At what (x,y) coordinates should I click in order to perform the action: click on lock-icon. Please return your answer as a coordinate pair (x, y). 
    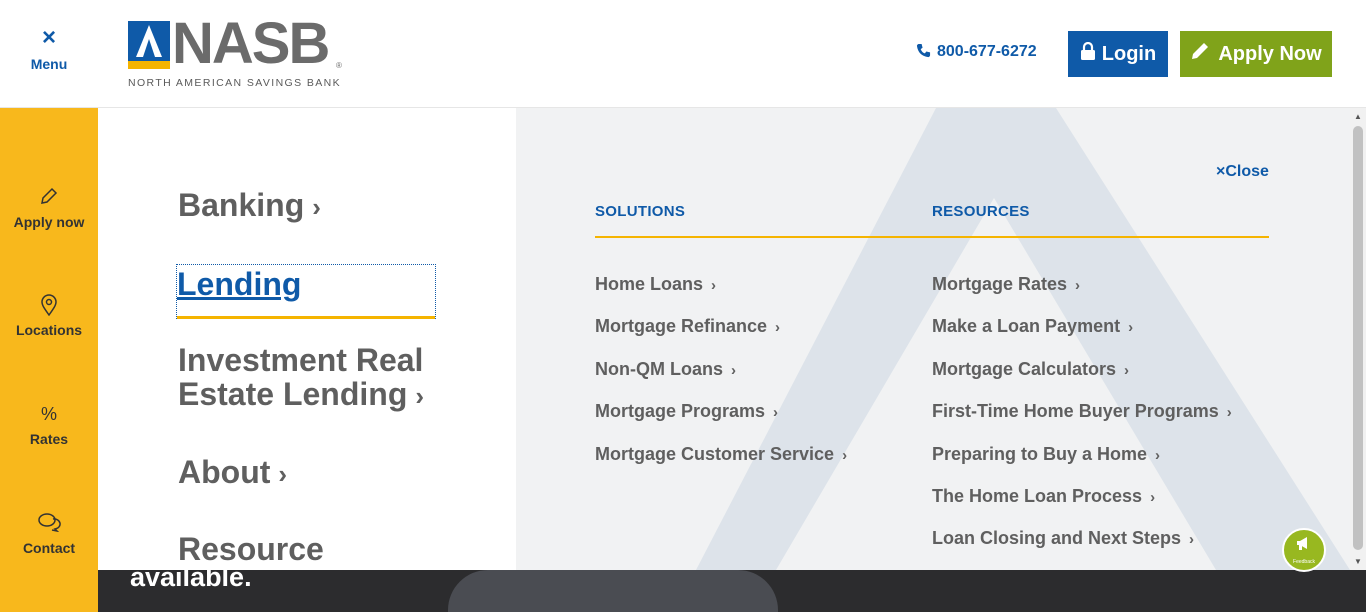
    Looking at the image, I should click on (1088, 53).